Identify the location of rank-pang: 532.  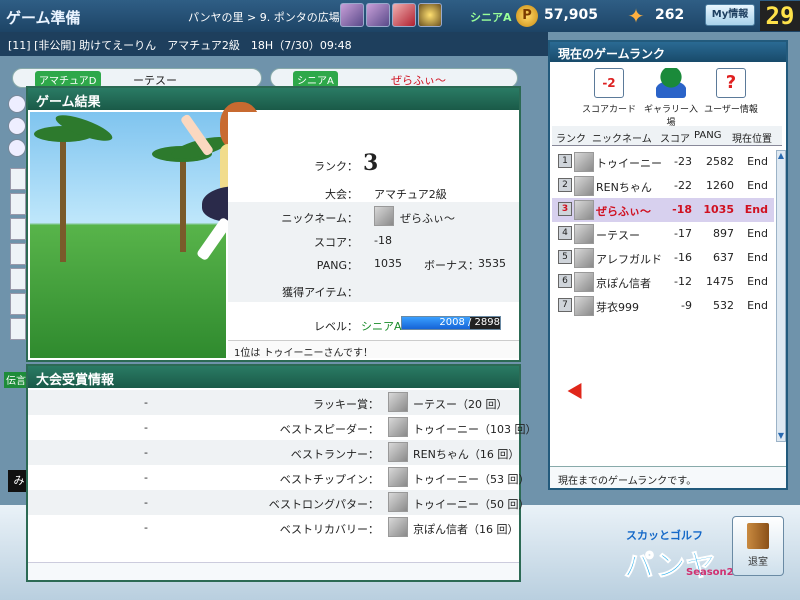
(723, 305).